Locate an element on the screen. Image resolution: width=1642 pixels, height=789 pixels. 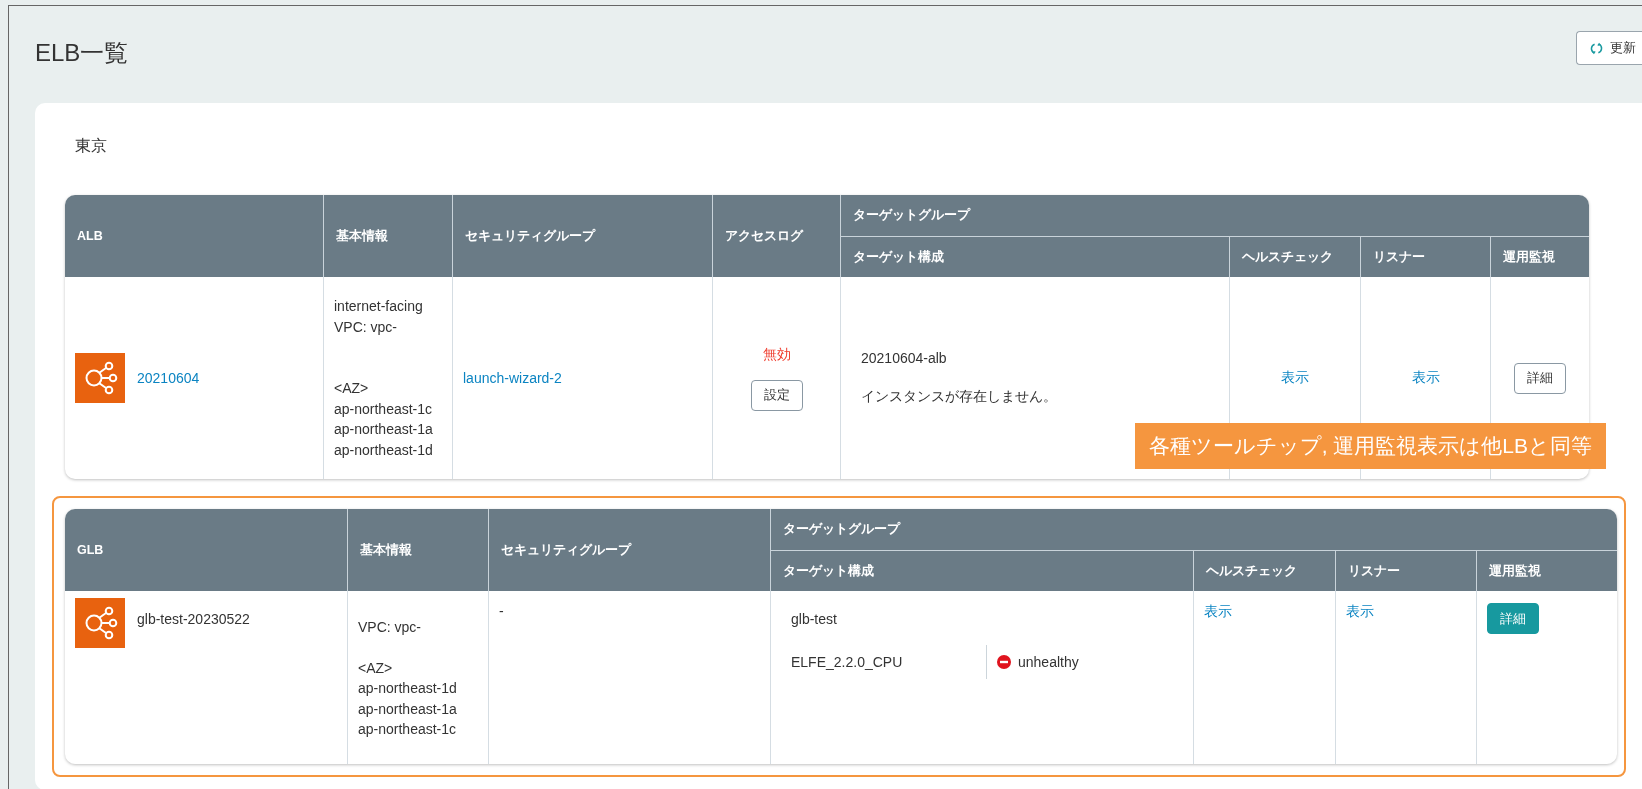
column-header: アクセスログ is located at coordinates (777, 236).